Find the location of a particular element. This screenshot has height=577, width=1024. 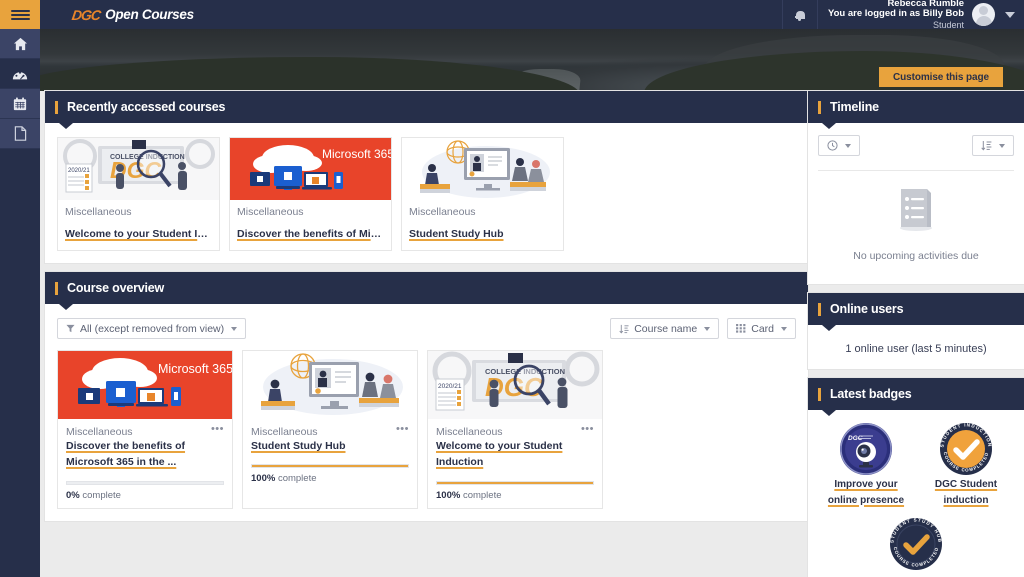

timeline-sort-filter is located at coordinates (993, 145).